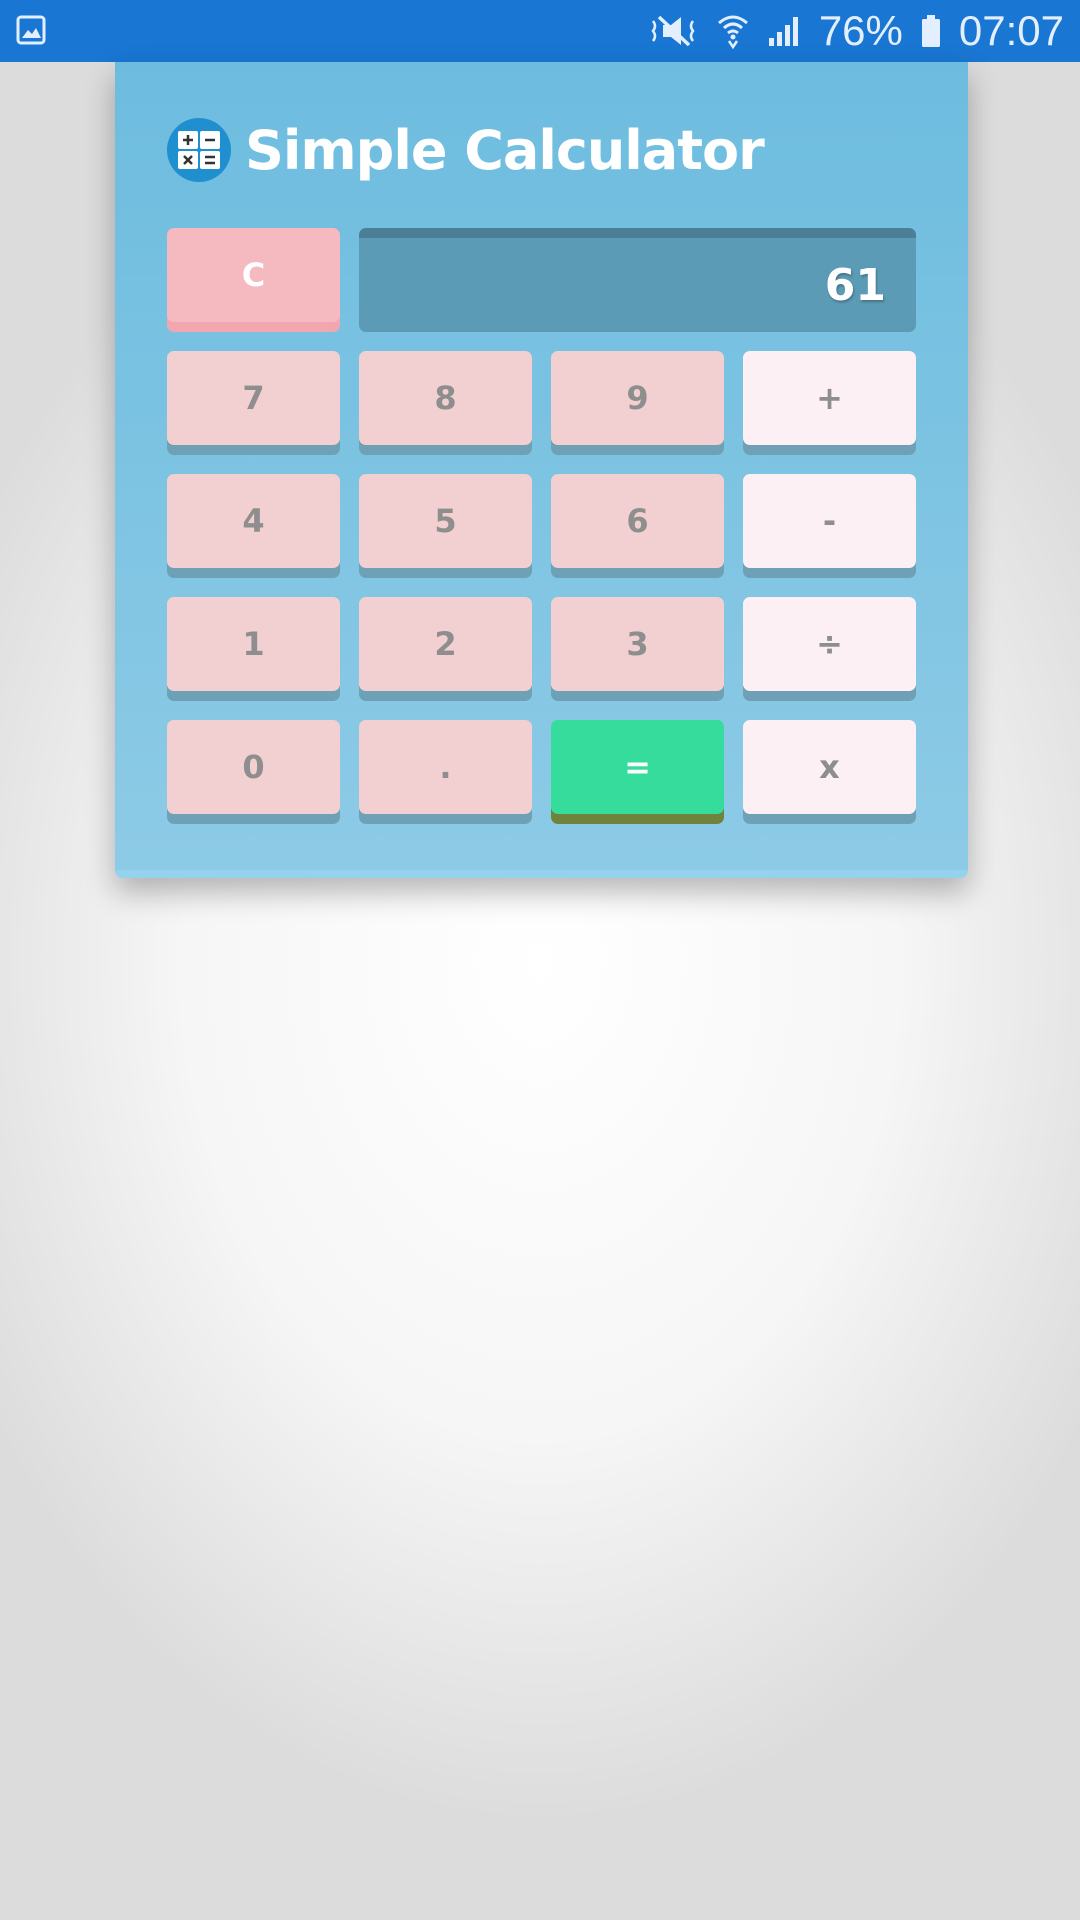 This screenshot has height=1920, width=1080. I want to click on display-value: 61, so click(855, 285).